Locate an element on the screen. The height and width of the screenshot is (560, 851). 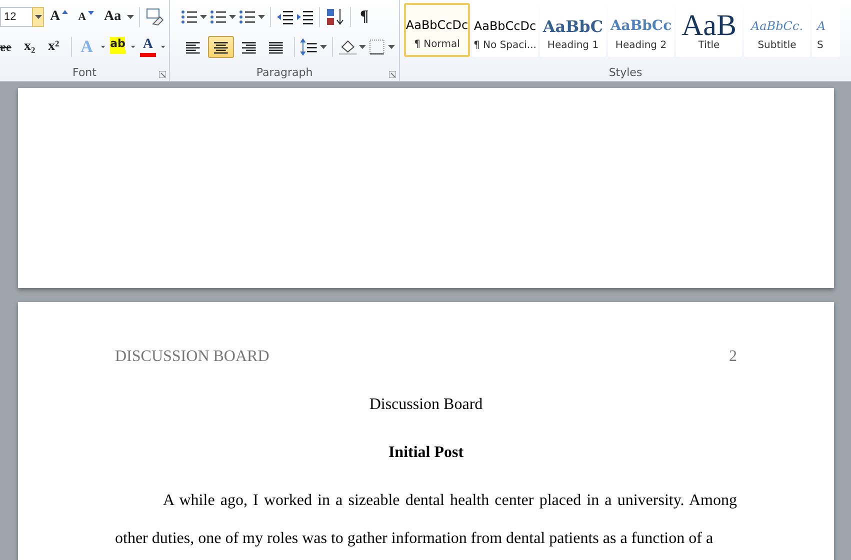
body-paragraph: A while ago, I worked in a sizeable dental health center placed in a university. Among other duties, one of my roles was to gather information from dental patients as a function of a is located at coordinates (426, 520).